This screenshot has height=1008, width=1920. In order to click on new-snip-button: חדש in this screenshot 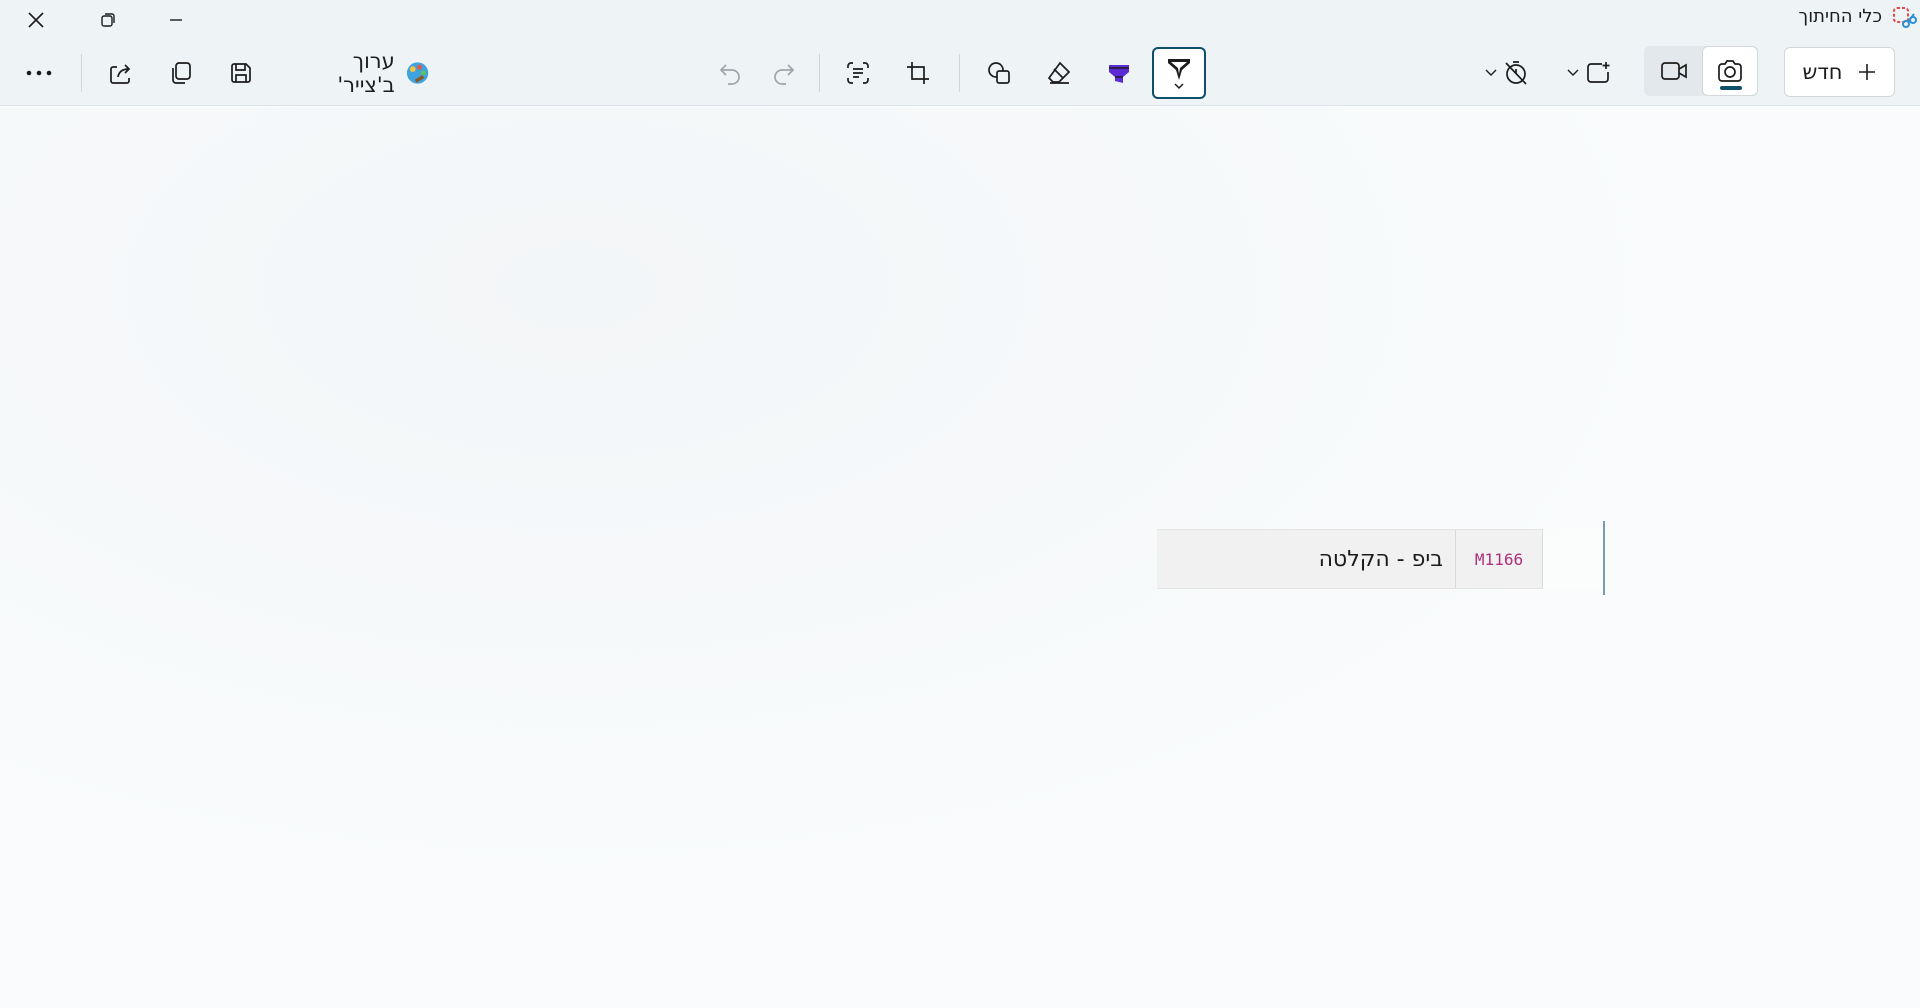, I will do `click(1839, 72)`.